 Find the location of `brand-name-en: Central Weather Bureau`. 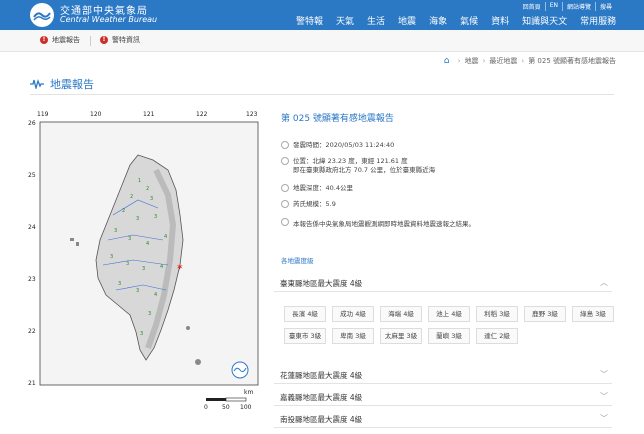

brand-name-en: Central Weather Bureau is located at coordinates (108, 19).